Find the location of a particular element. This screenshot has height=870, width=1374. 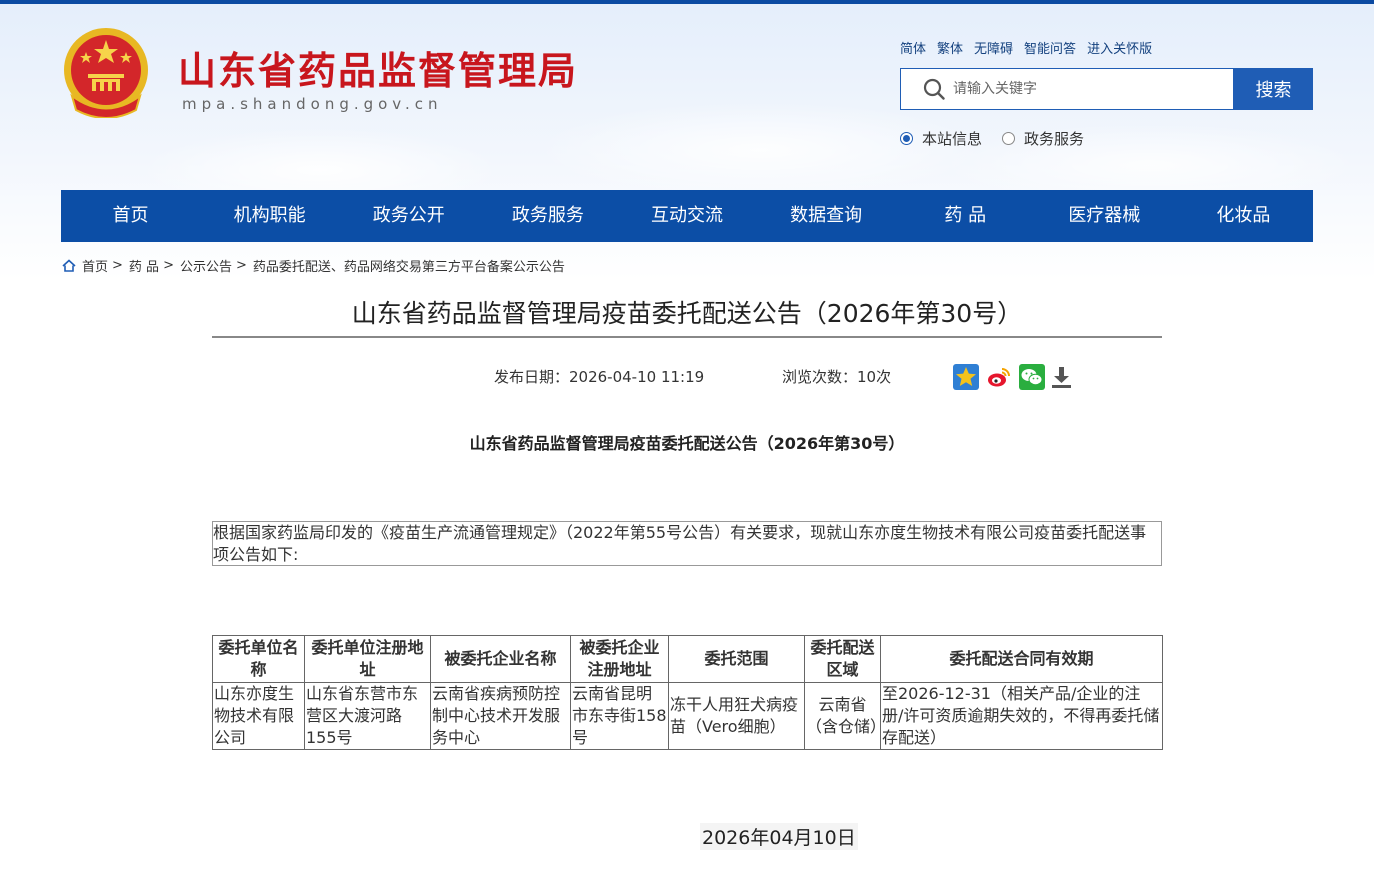

table-header: 委托单位名称 is located at coordinates (258, 659).